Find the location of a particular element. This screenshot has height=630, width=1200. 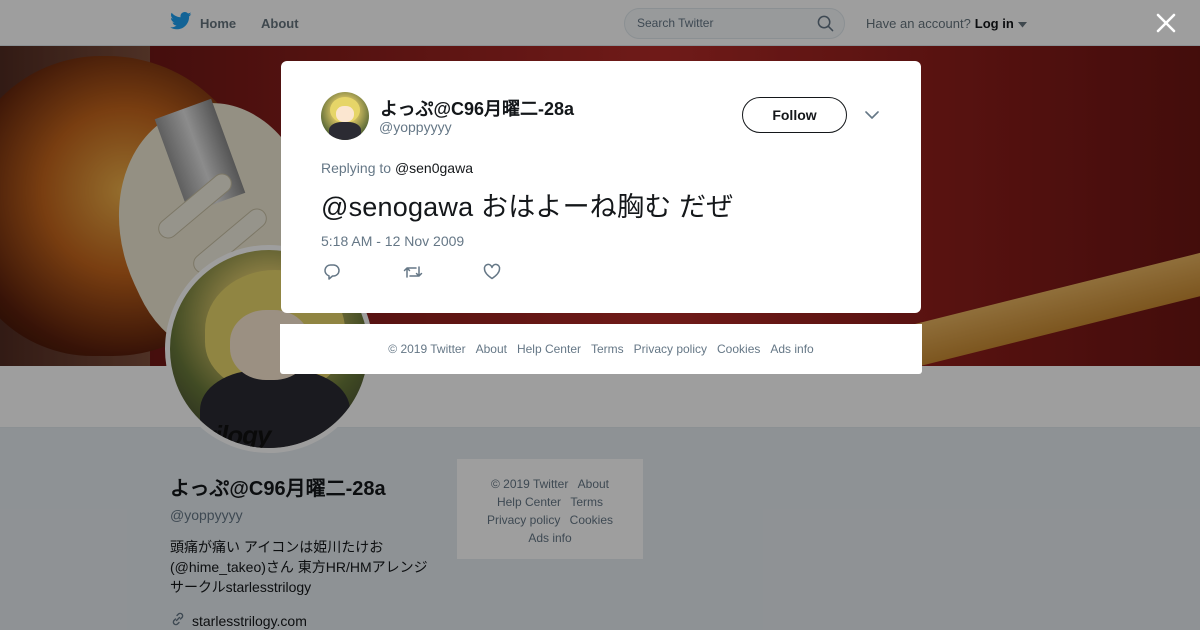

replying-to-handle: @sen0gawa is located at coordinates (434, 168).